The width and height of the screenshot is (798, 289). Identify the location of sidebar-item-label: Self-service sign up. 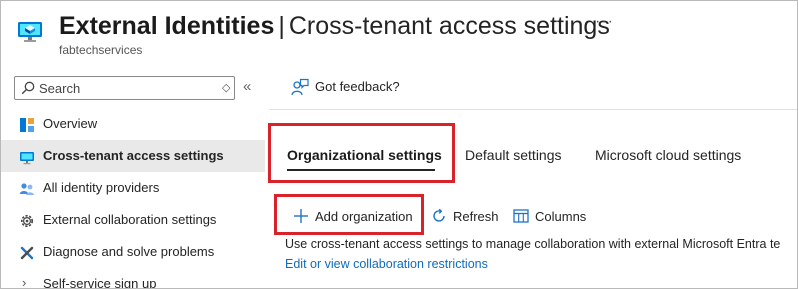
(100, 282).